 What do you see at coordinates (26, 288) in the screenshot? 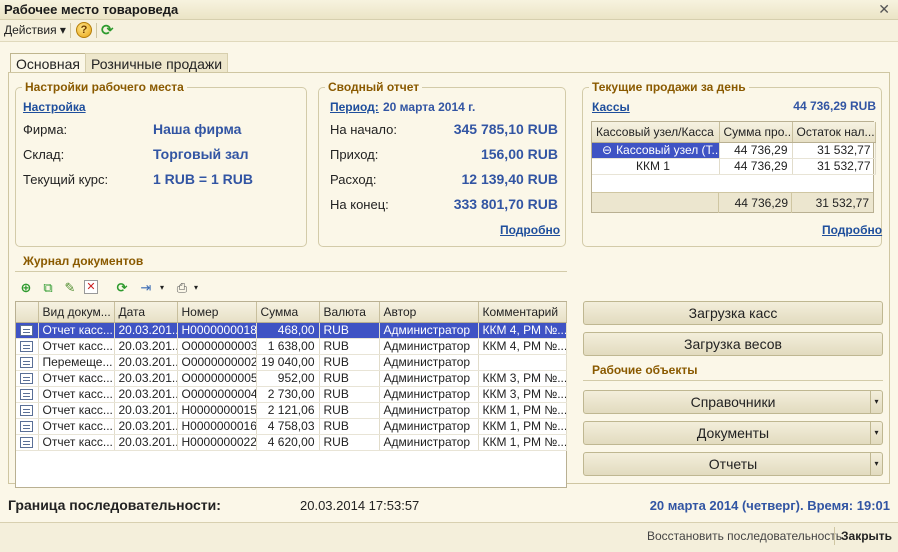
I see `add-icon: ⊕` at bounding box center [26, 288].